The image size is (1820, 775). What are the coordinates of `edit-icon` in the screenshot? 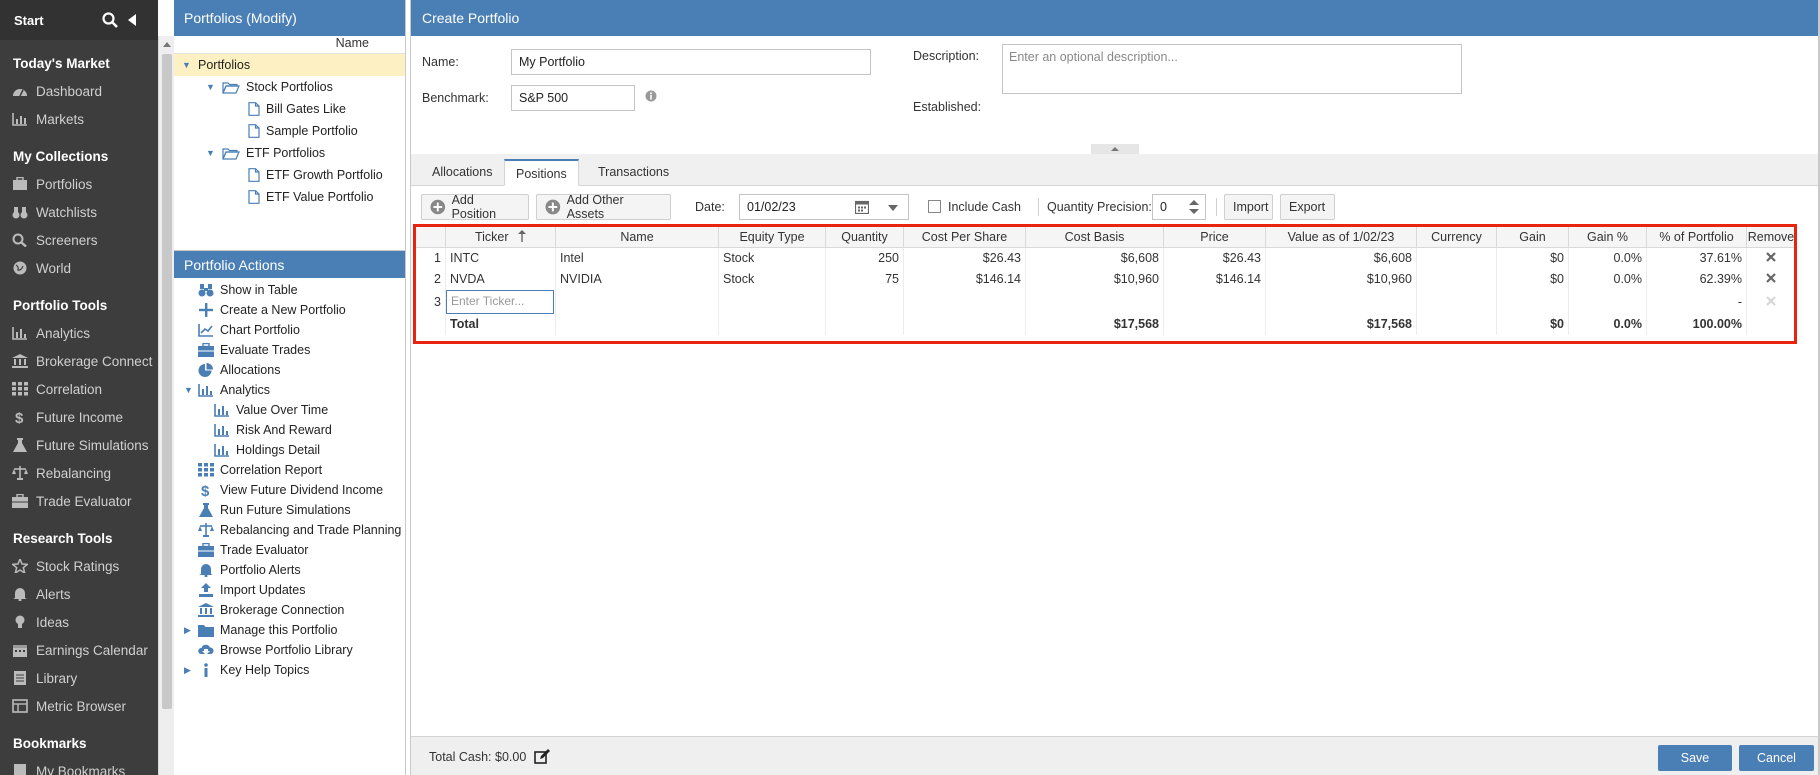 It's located at (542, 757).